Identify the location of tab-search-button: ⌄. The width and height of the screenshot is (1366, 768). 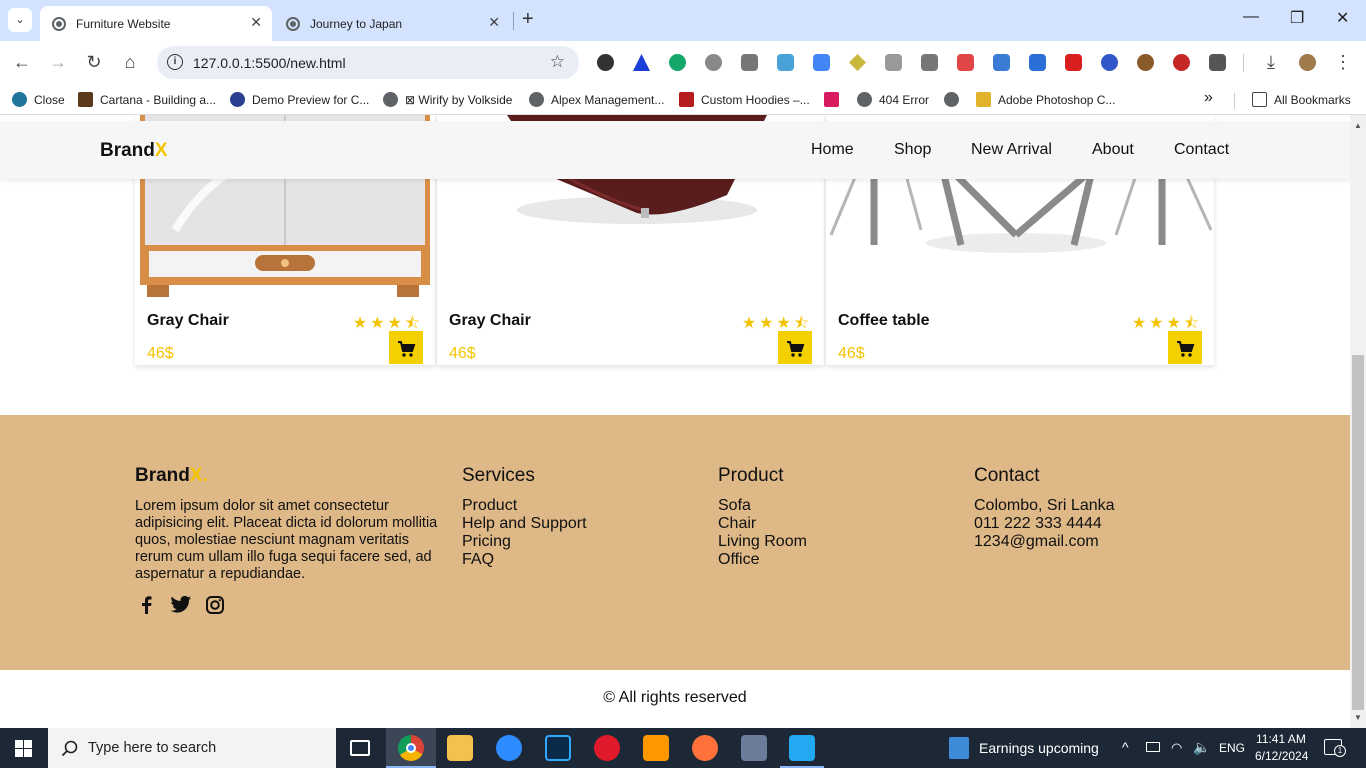
(20, 20).